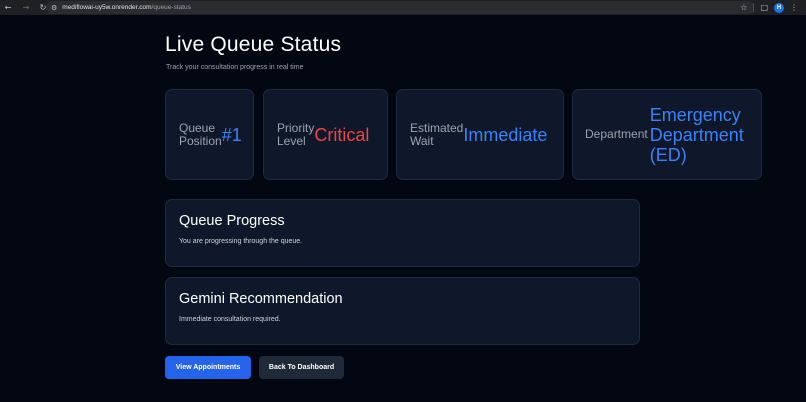 The image size is (806, 402). What do you see at coordinates (437, 127) in the screenshot?
I see `estimated-wait-label-line1: Estimated` at bounding box center [437, 127].